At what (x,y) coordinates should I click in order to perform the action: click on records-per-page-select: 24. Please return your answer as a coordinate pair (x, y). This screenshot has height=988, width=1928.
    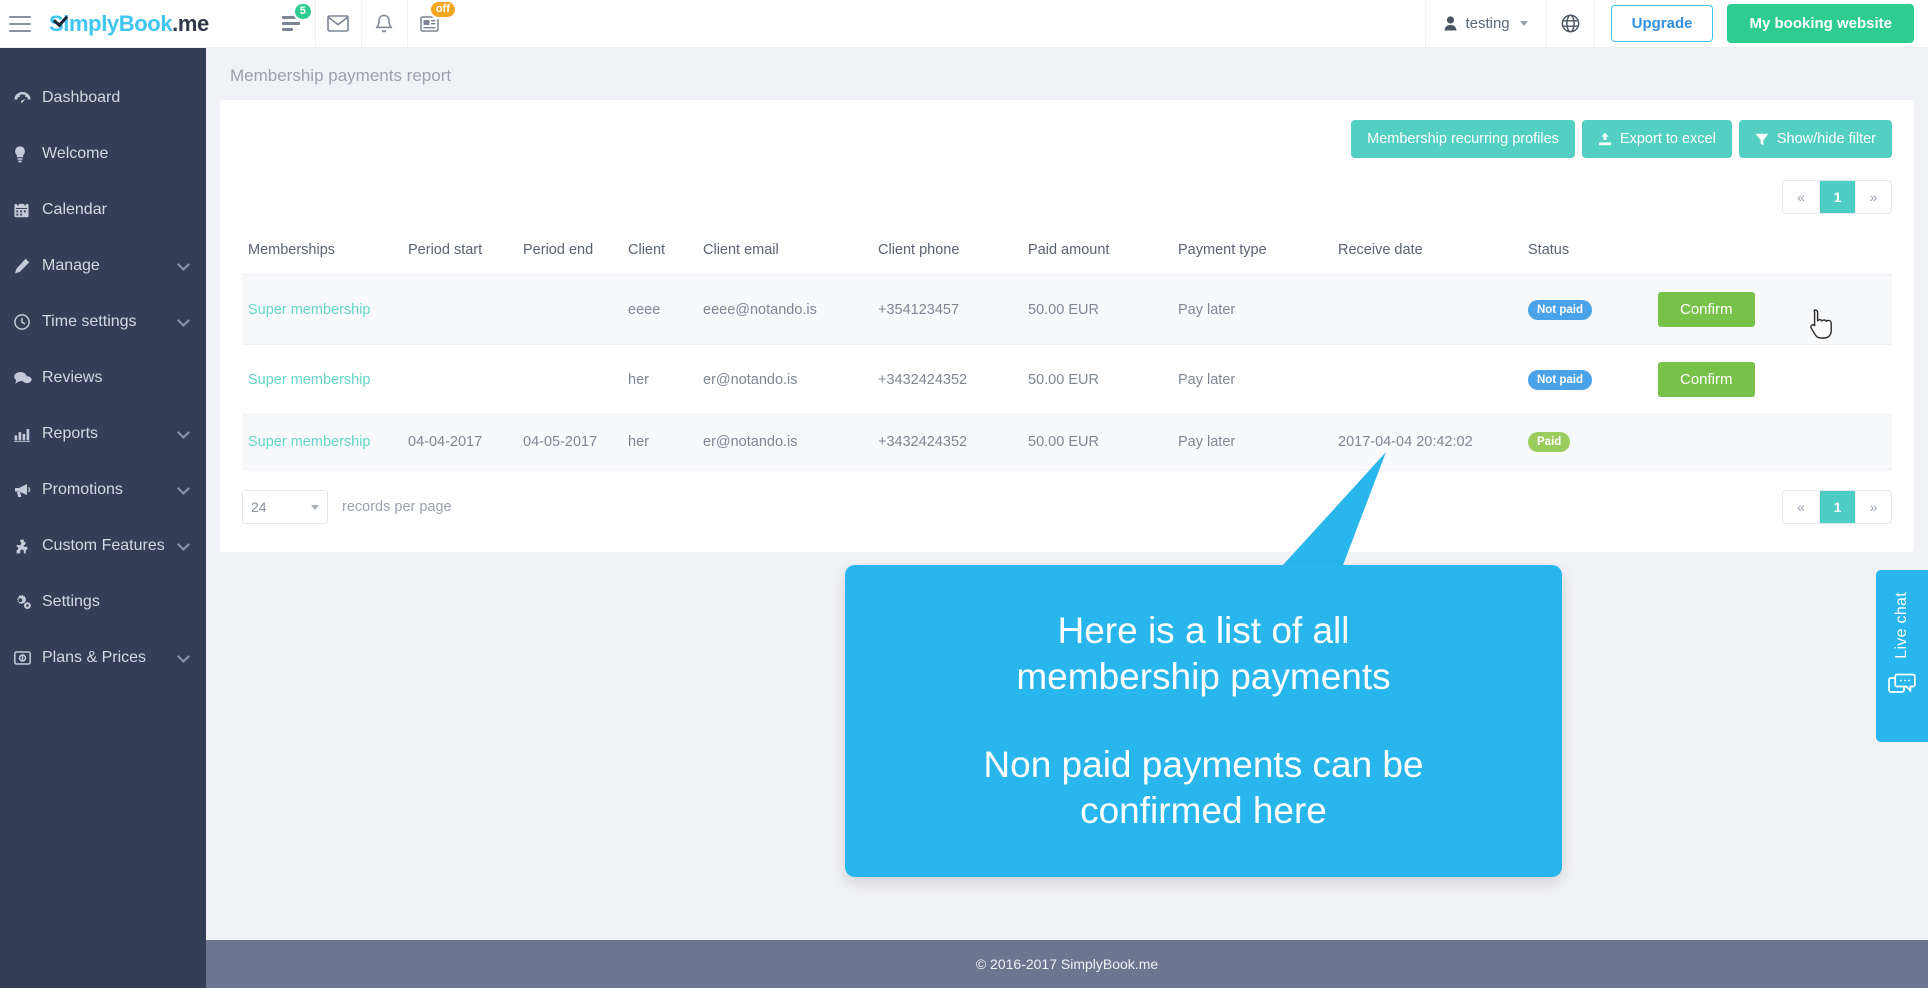
    Looking at the image, I should click on (285, 507).